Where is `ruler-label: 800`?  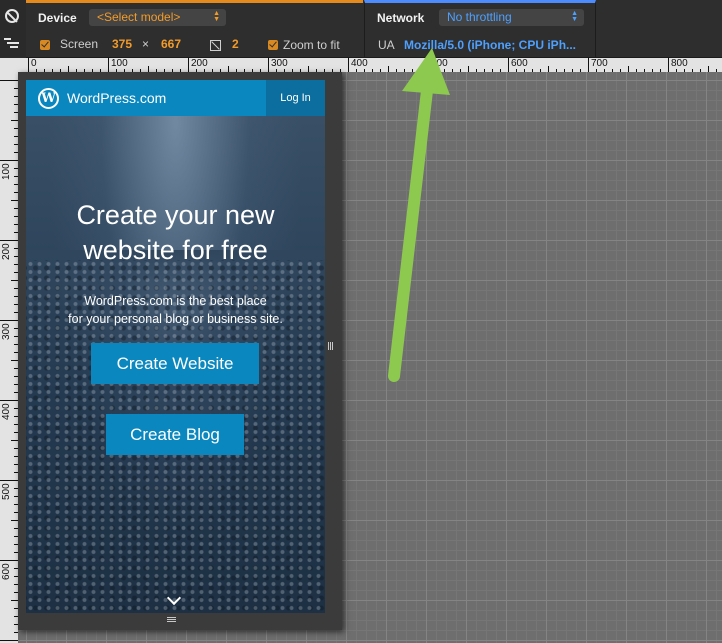
ruler-label: 800 is located at coordinates (679, 63).